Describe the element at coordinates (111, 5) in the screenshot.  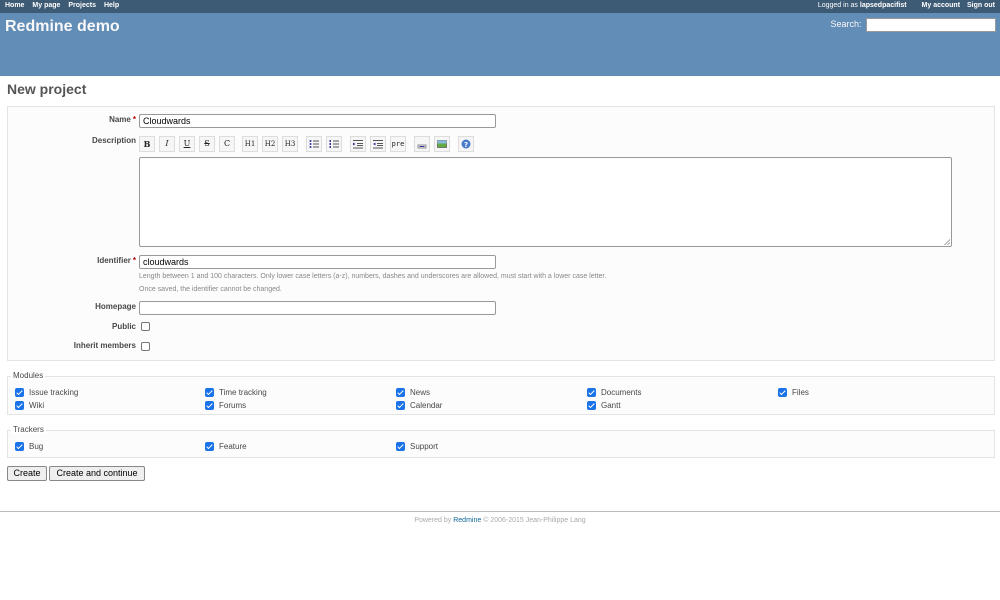
I see `top-menu-help-link: Help` at that location.